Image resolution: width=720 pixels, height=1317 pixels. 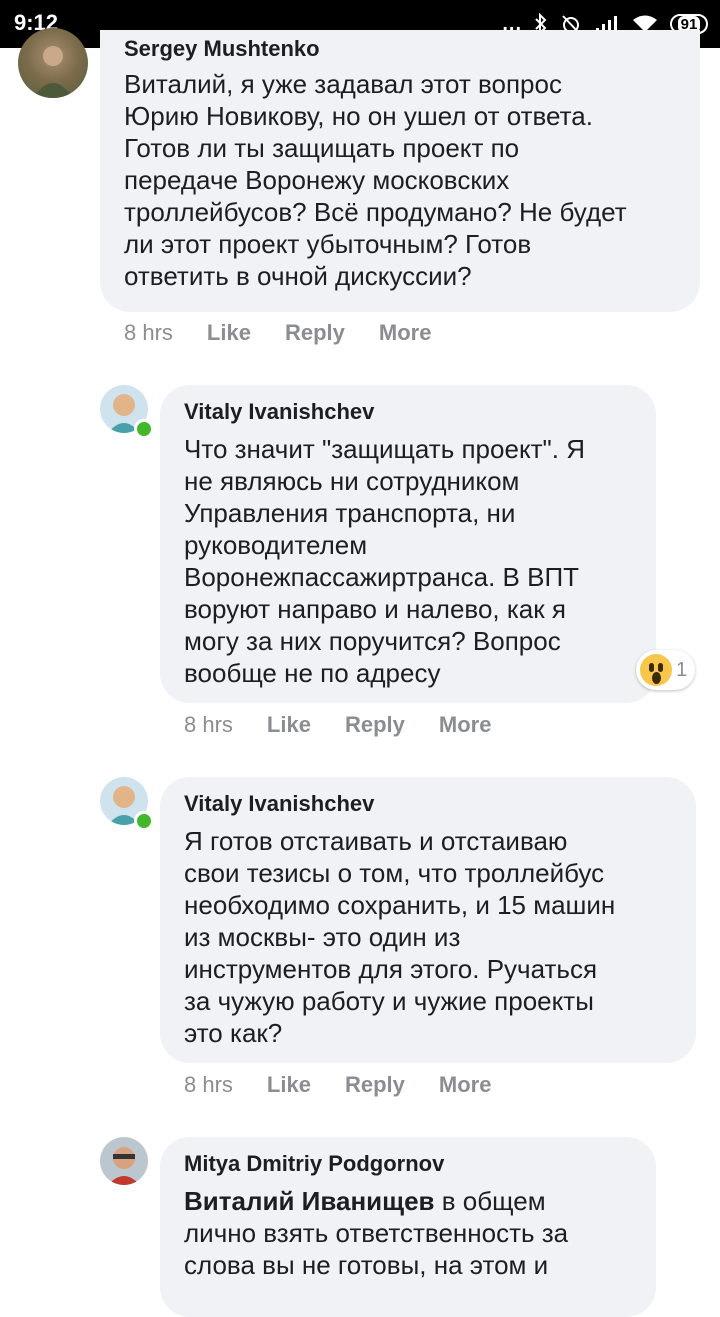 I want to click on comment-author: Mitya Dmitriy Podgornov, so click(x=408, y=1164).